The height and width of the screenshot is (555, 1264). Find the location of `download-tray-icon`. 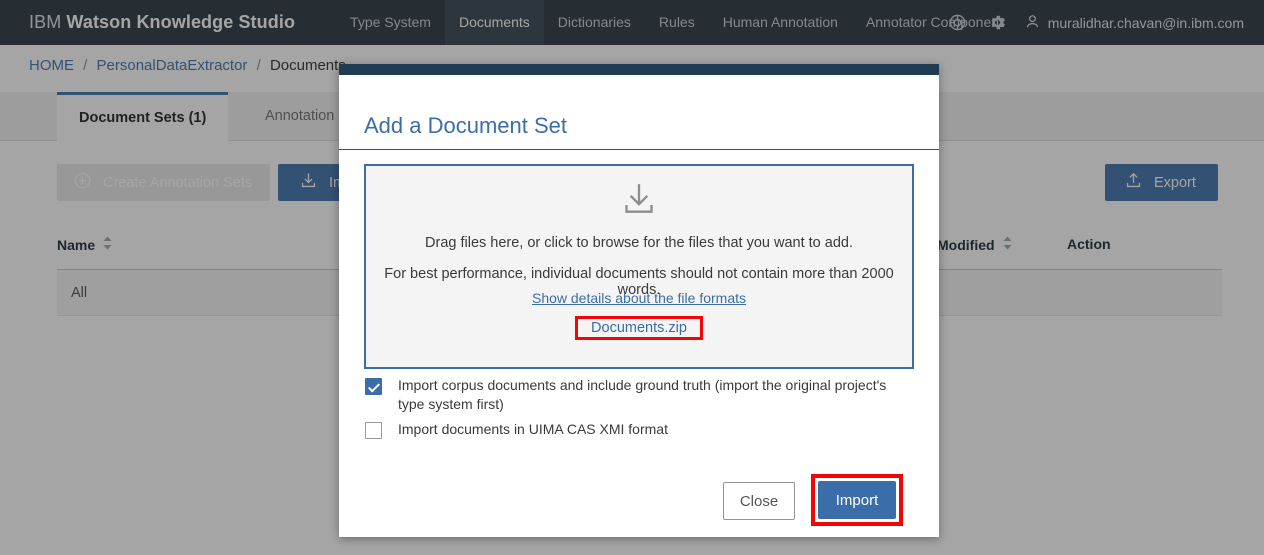

download-tray-icon is located at coordinates (639, 200).